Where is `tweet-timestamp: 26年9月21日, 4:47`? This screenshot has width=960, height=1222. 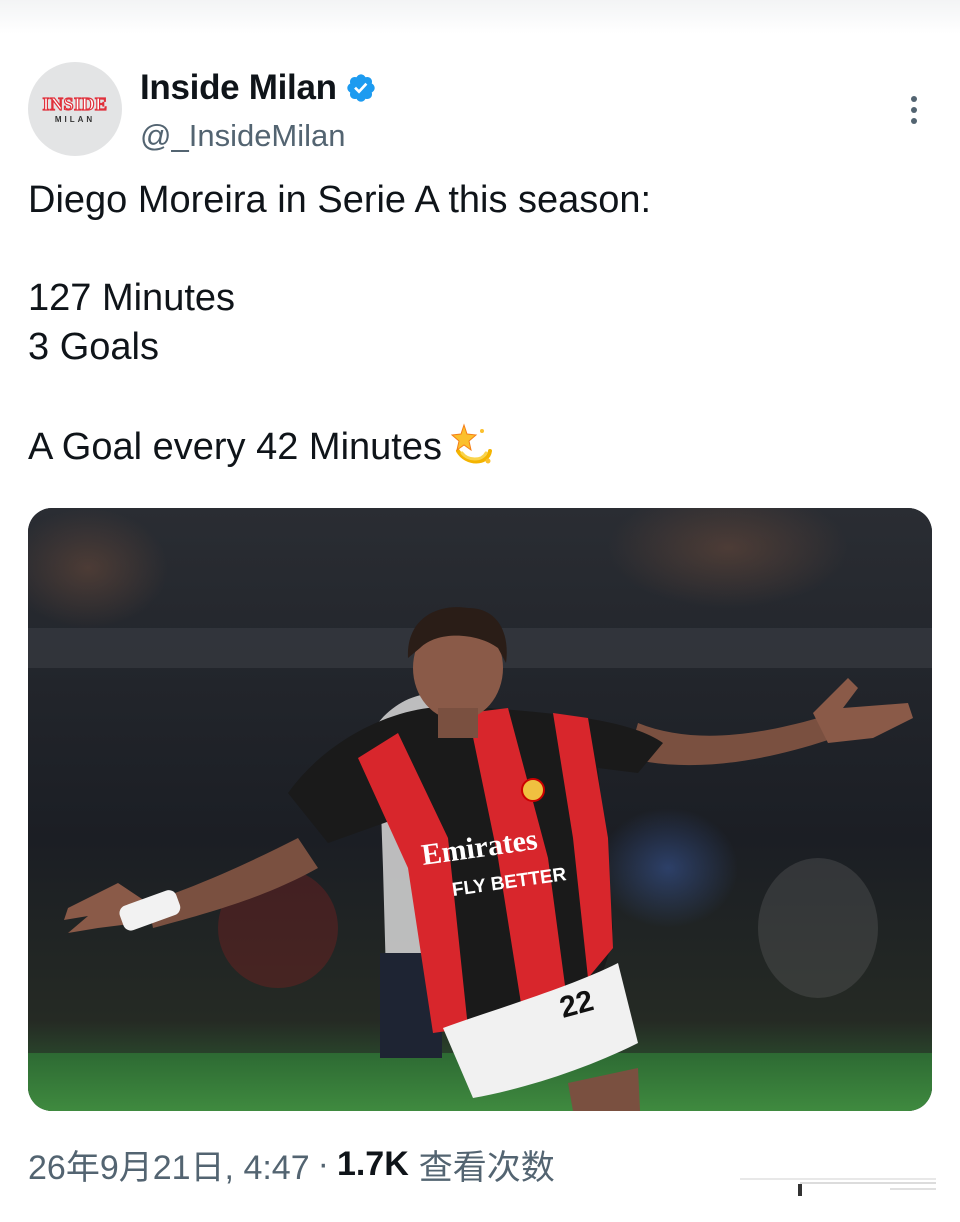
tweet-timestamp: 26年9月21日, 4:47 is located at coordinates (169, 1164).